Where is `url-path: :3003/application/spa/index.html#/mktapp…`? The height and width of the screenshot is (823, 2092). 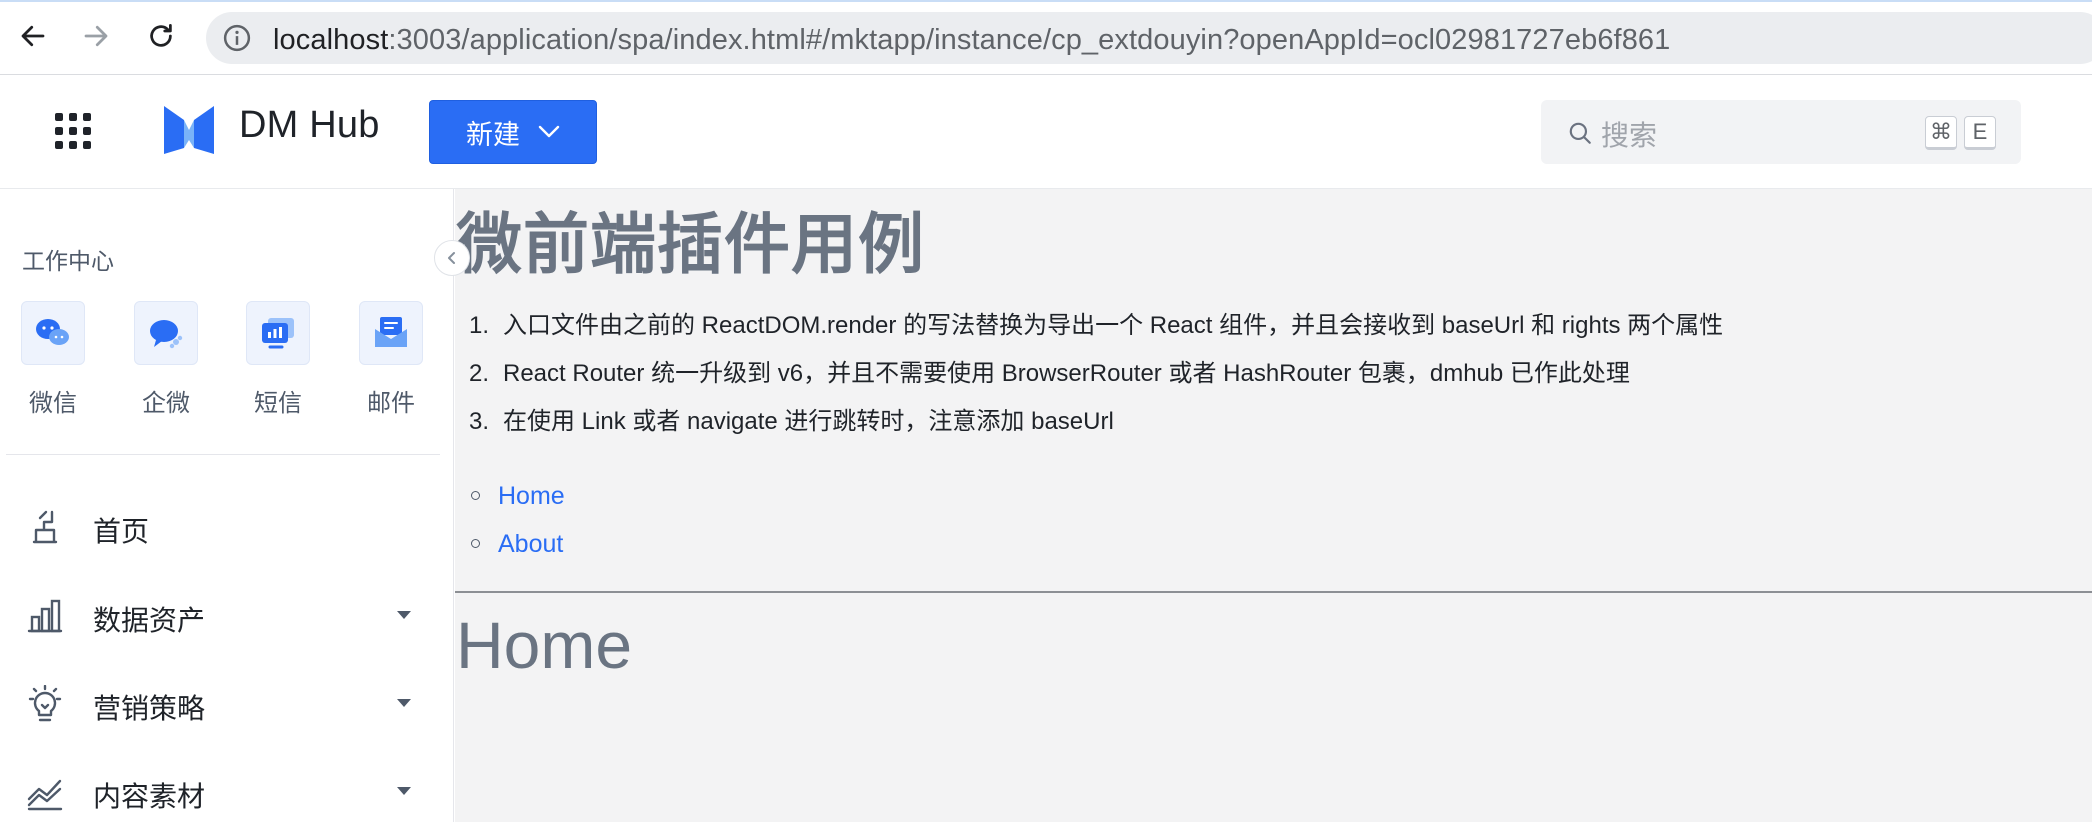 url-path: :3003/application/spa/index.html#/mktapp… is located at coordinates (1029, 40).